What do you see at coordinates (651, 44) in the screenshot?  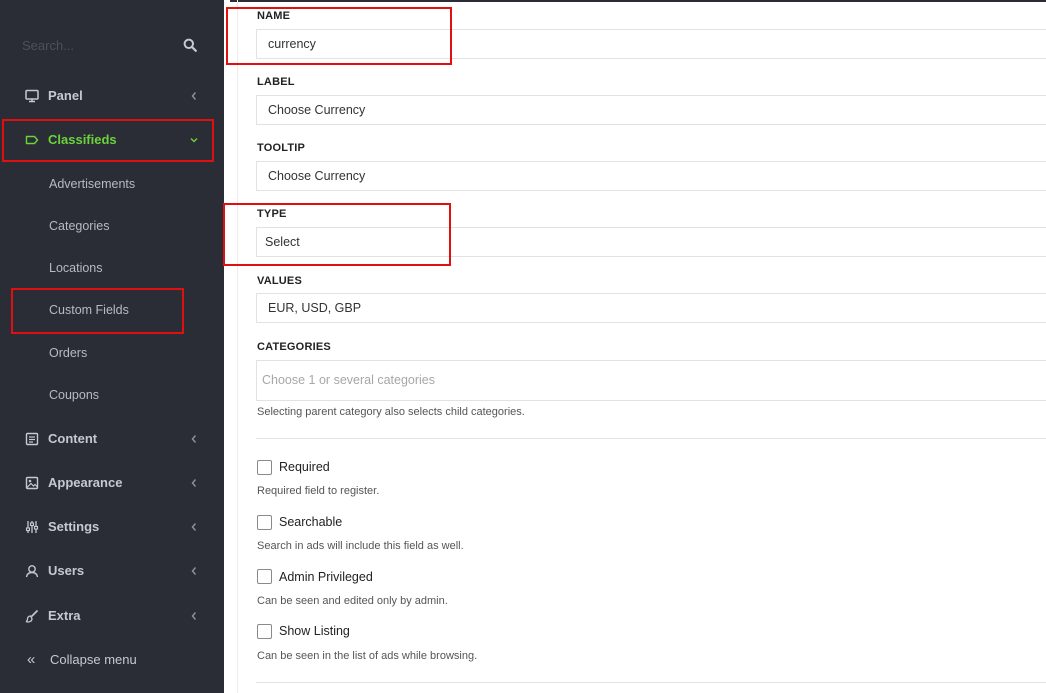 I see `name-field: currency` at bounding box center [651, 44].